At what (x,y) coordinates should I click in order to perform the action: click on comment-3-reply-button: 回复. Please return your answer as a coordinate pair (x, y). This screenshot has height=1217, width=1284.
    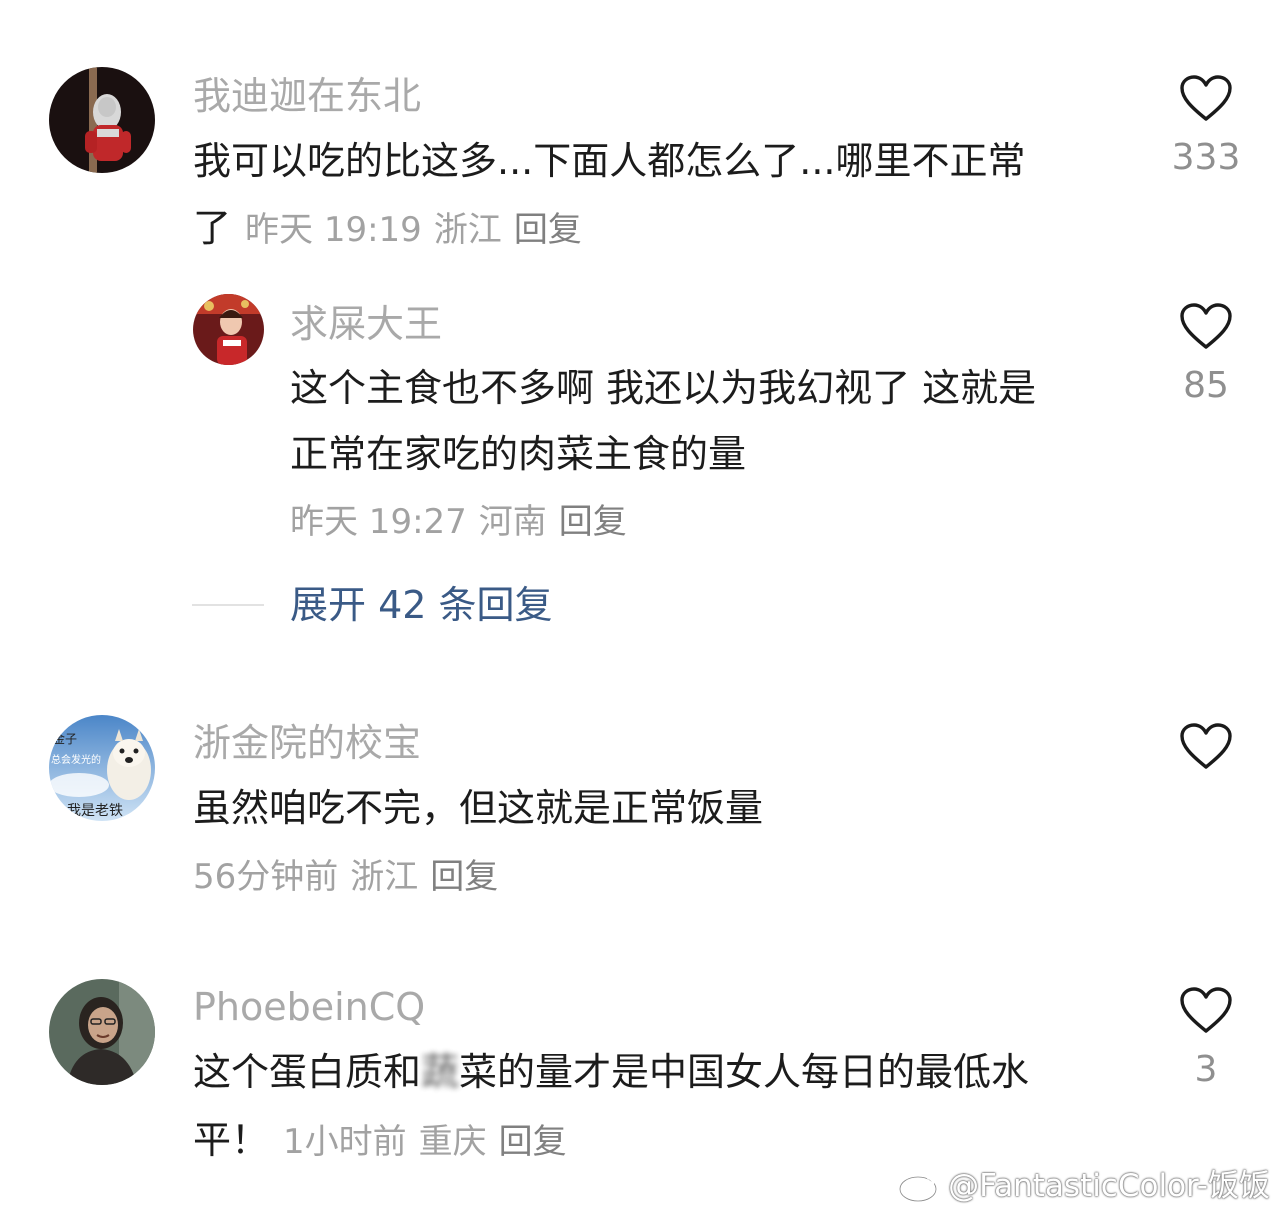
    Looking at the image, I should click on (464, 877).